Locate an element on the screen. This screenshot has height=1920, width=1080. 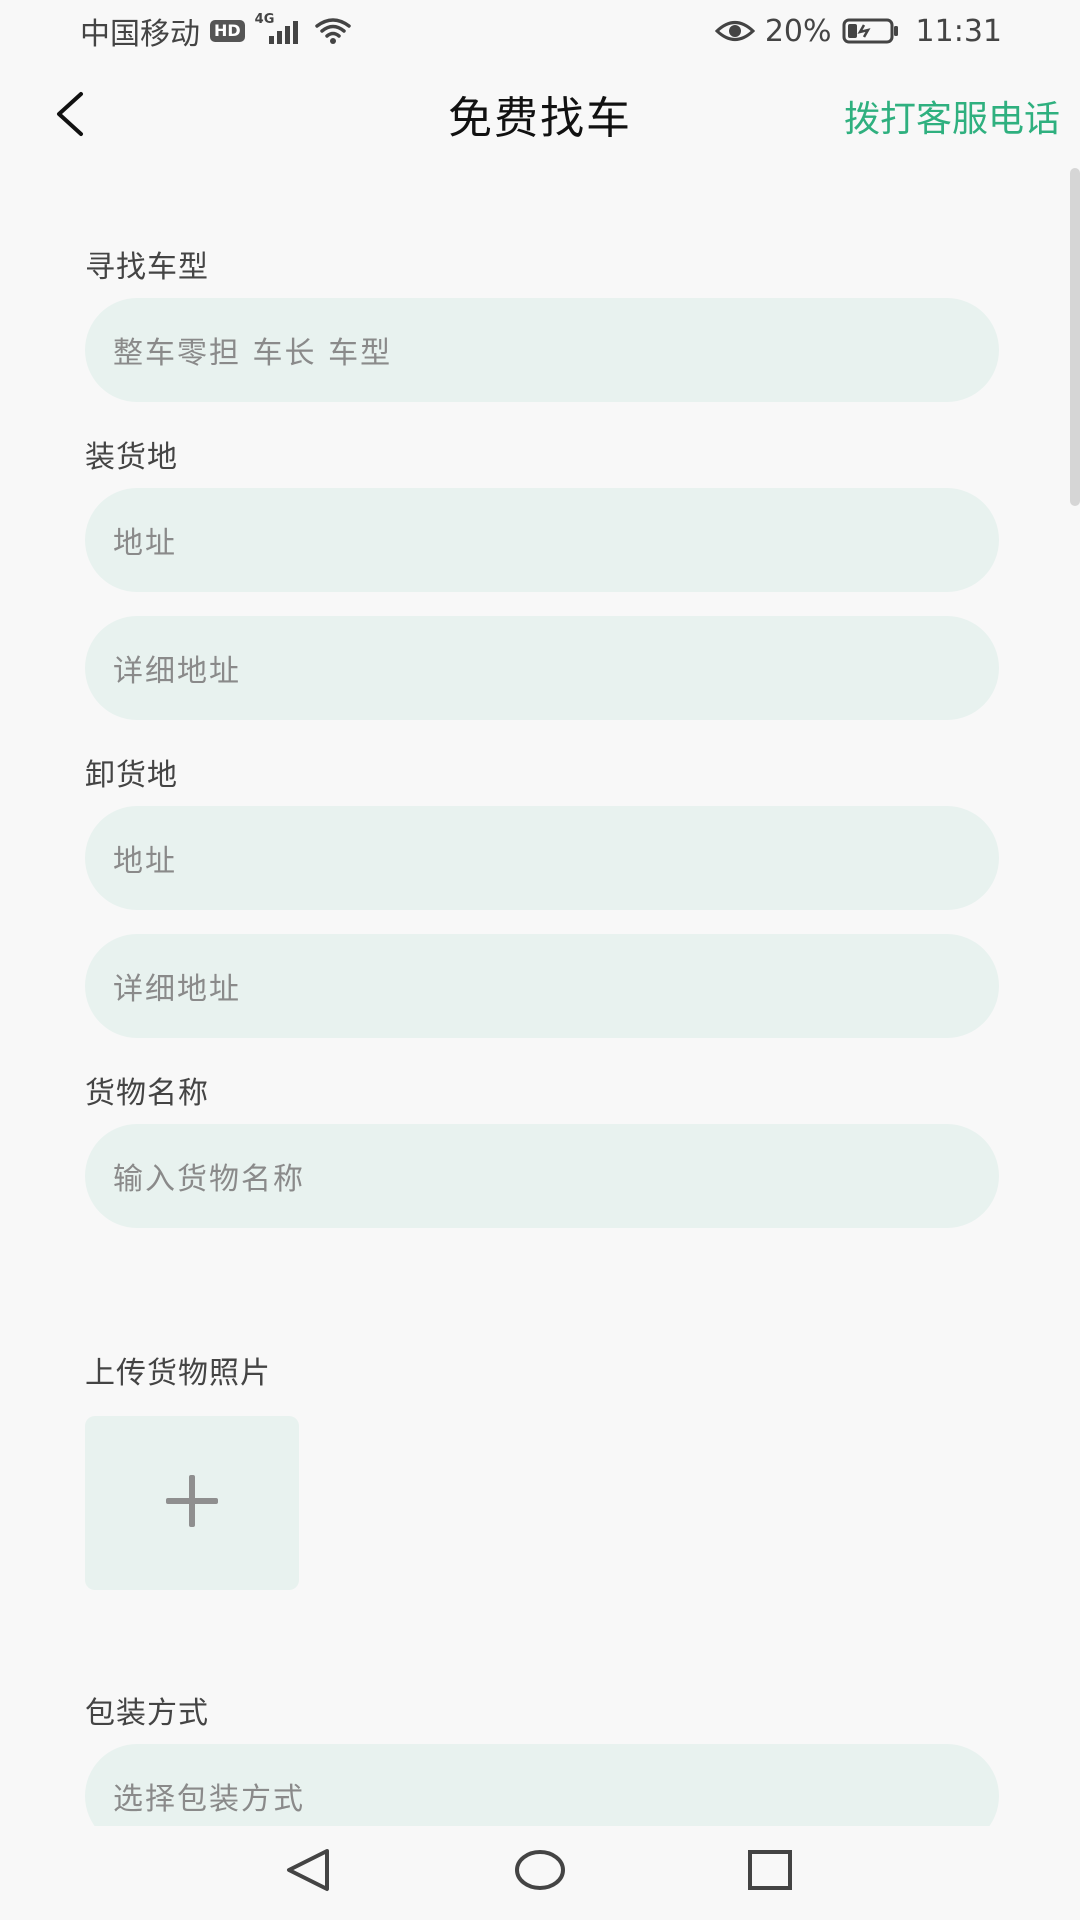
loading-detail-address-field: 详细地址 is located at coordinates (542, 668).